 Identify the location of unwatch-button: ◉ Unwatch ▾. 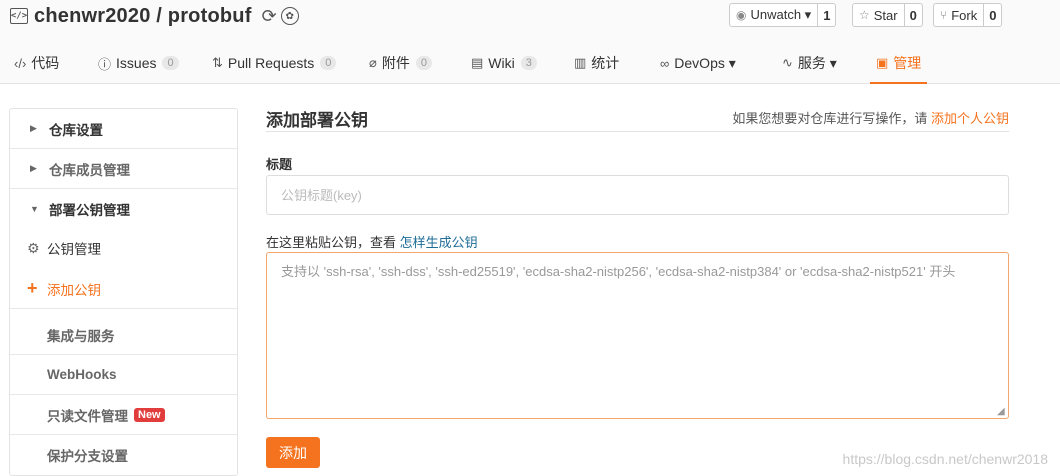
(774, 15).